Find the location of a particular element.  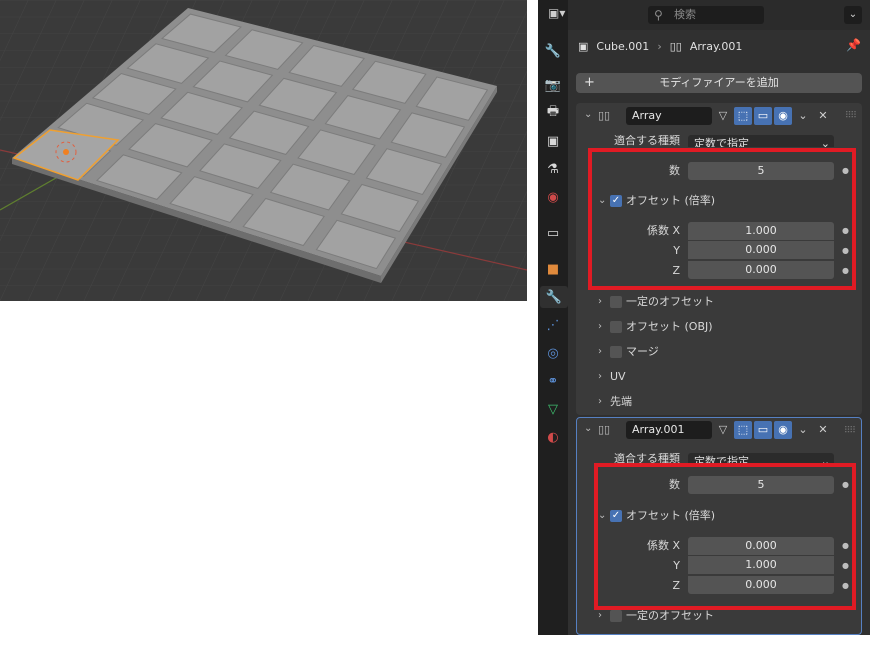

modifier-header: ⌄ ▯▯ Array ▽ ⬚ ▭ ◉ ⌄ ✕ ⠿⠿ is located at coordinates (719, 116).